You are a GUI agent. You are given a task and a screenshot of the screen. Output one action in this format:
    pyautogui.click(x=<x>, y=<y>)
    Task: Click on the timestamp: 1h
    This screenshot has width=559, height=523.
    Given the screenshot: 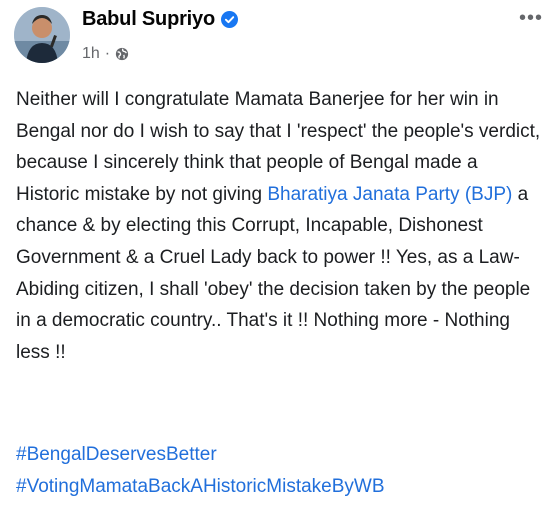 What is the action you would take?
    pyautogui.click(x=91, y=54)
    